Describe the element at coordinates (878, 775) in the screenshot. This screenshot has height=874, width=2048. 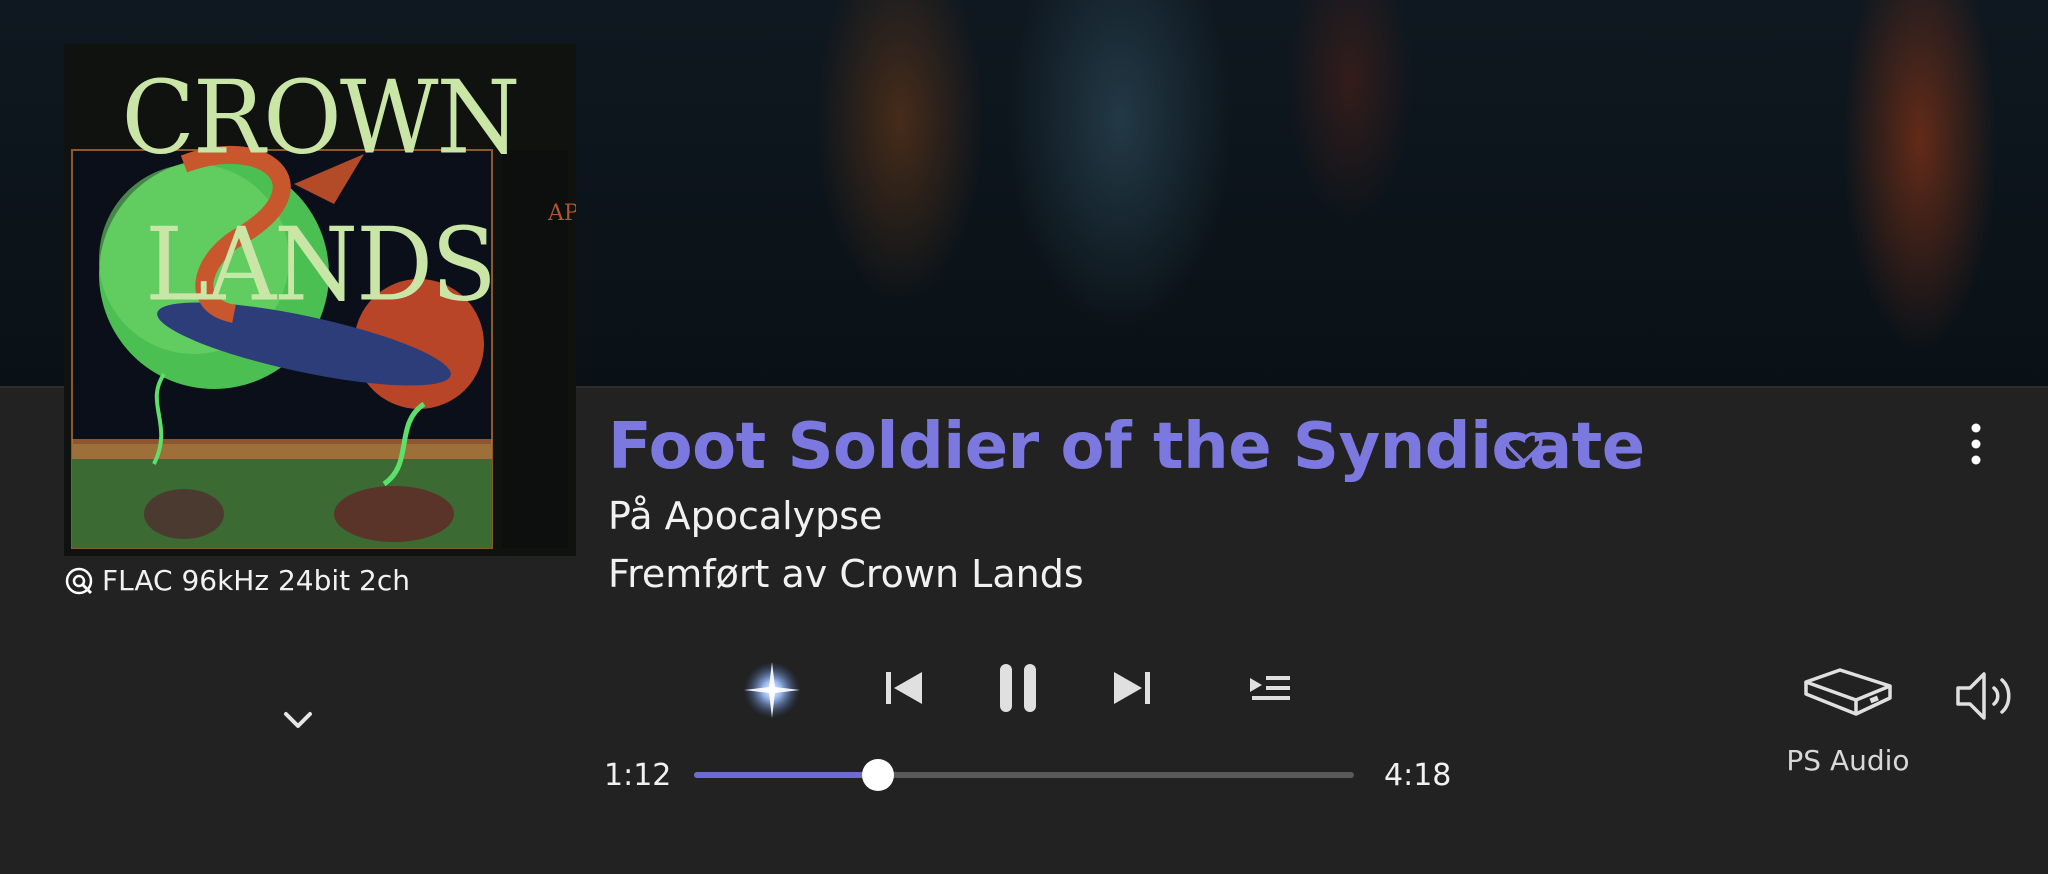
I see `progress-handle` at that location.